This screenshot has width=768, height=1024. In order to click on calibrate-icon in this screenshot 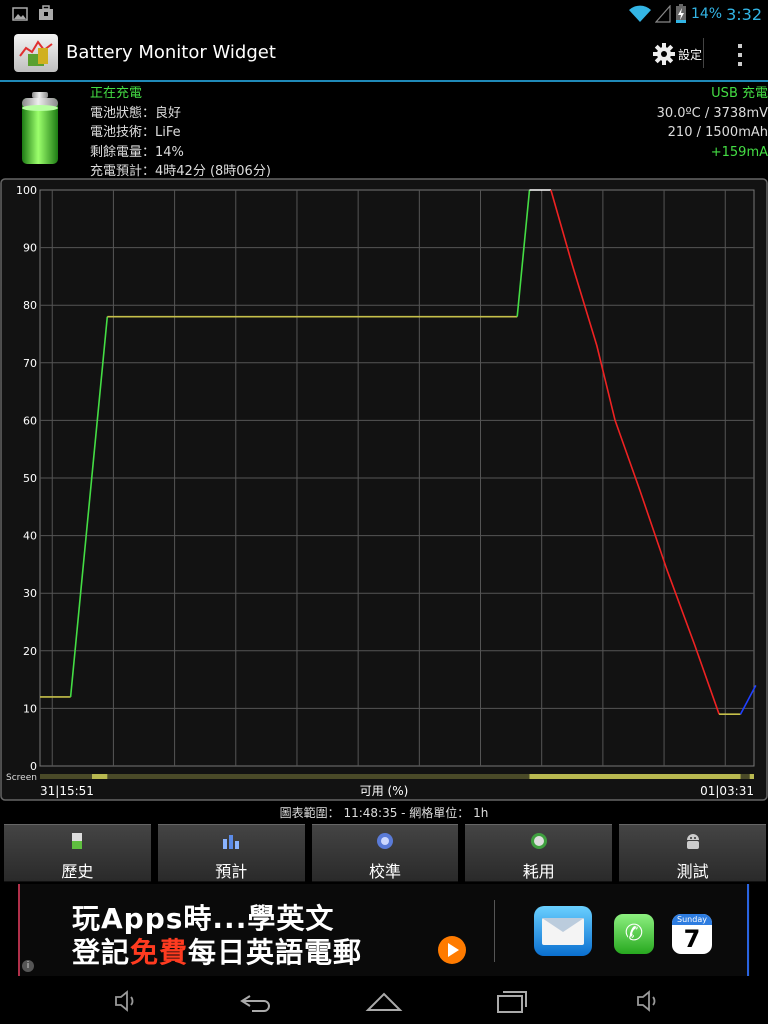, I will do `click(384, 841)`.